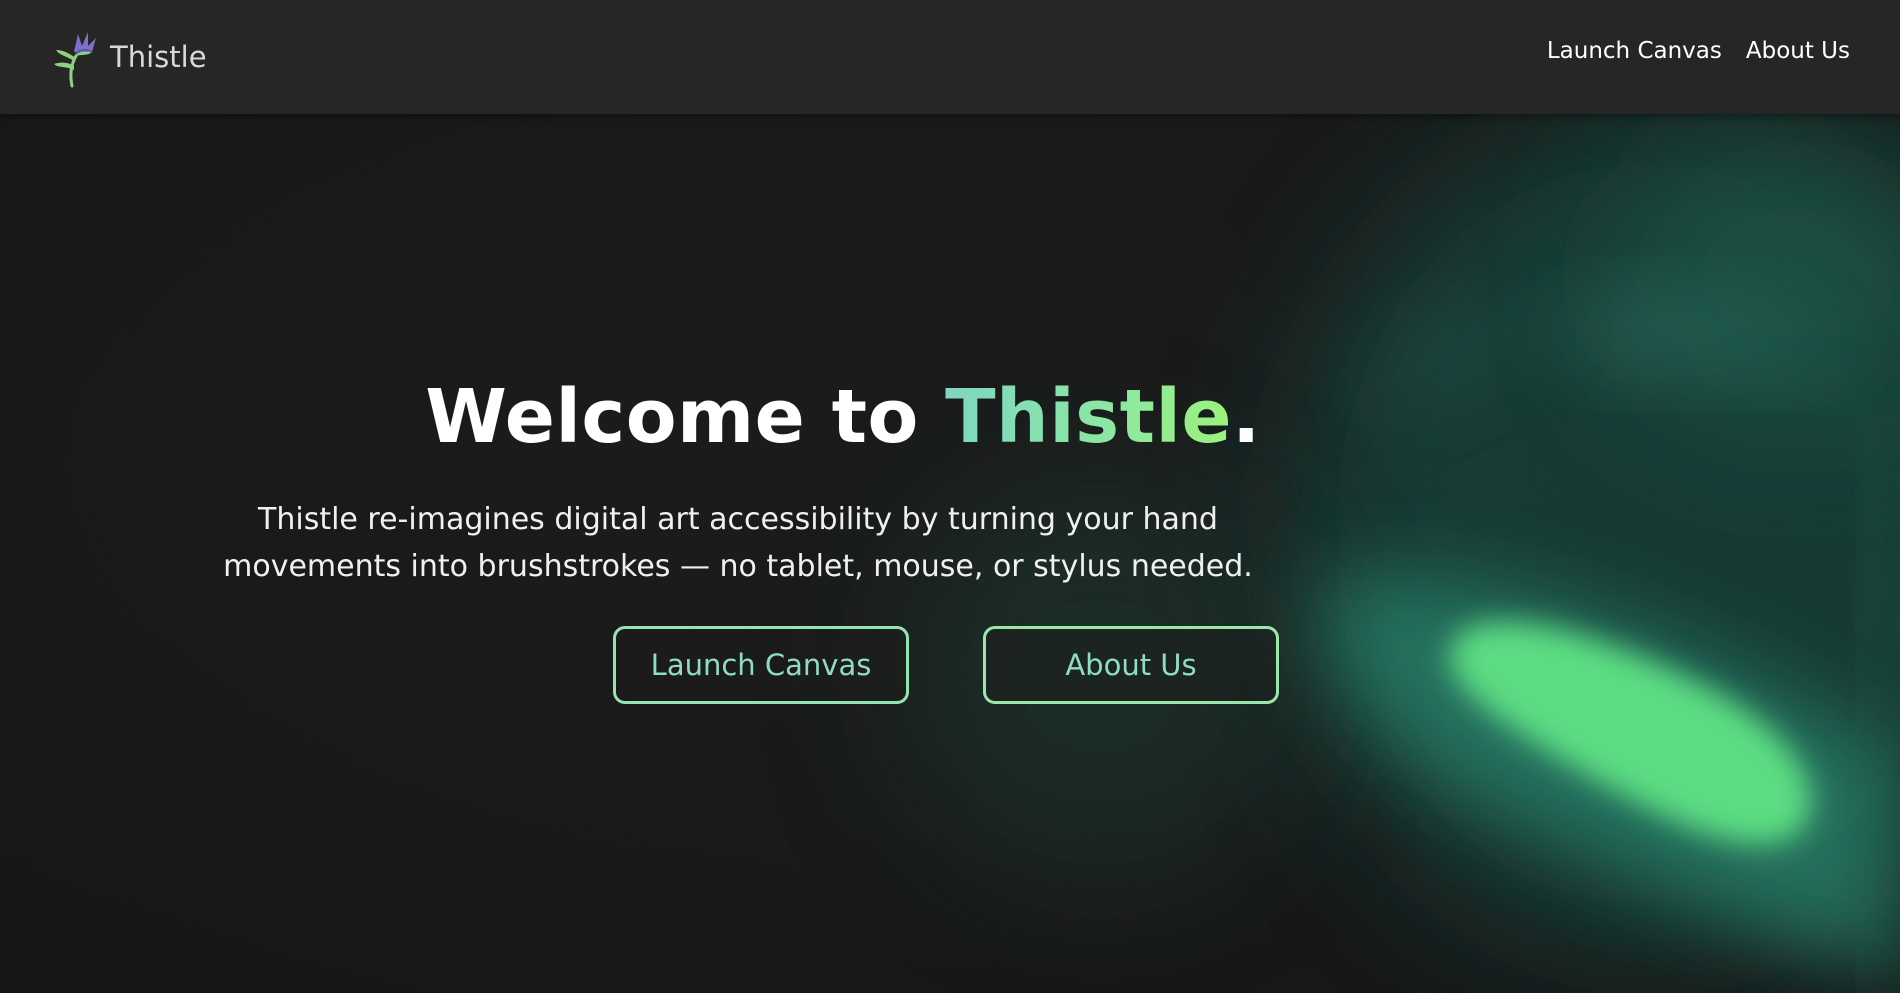  Describe the element at coordinates (1089, 417) in the screenshot. I see `hero-title-accent: Thistle` at that location.